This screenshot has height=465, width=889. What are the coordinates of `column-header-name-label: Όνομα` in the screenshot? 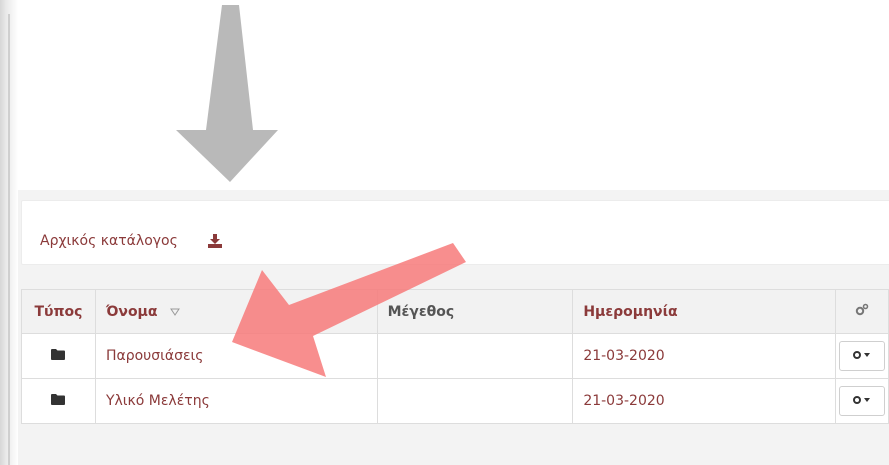 It's located at (131, 311).